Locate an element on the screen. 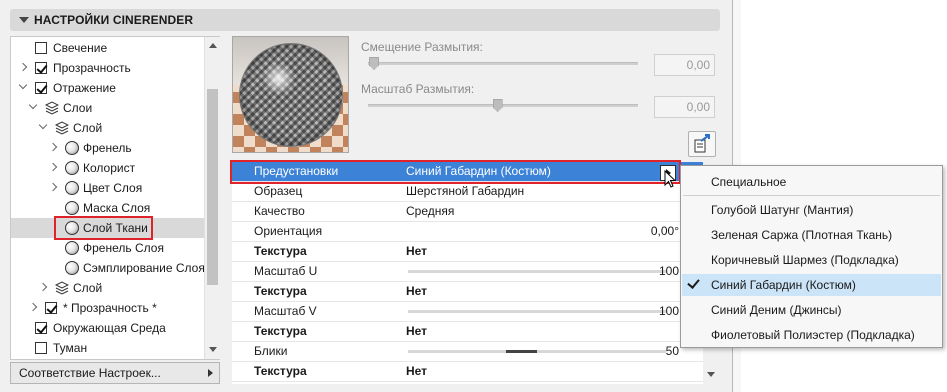  property-value: Шерстяной Габардин is located at coordinates (465, 191).